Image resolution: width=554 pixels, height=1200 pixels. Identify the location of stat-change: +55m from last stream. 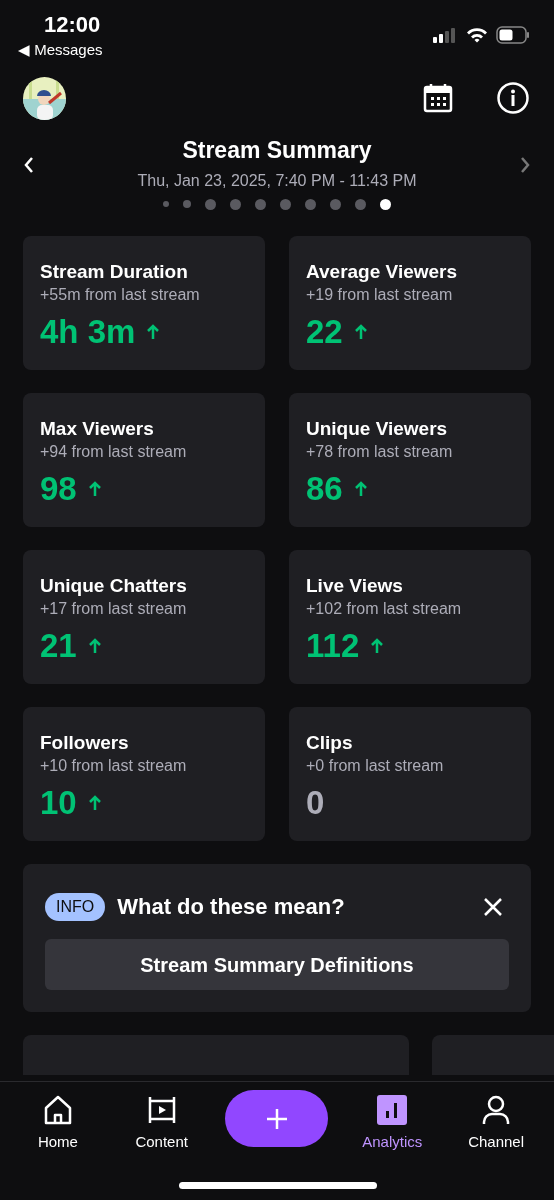
(120, 295).